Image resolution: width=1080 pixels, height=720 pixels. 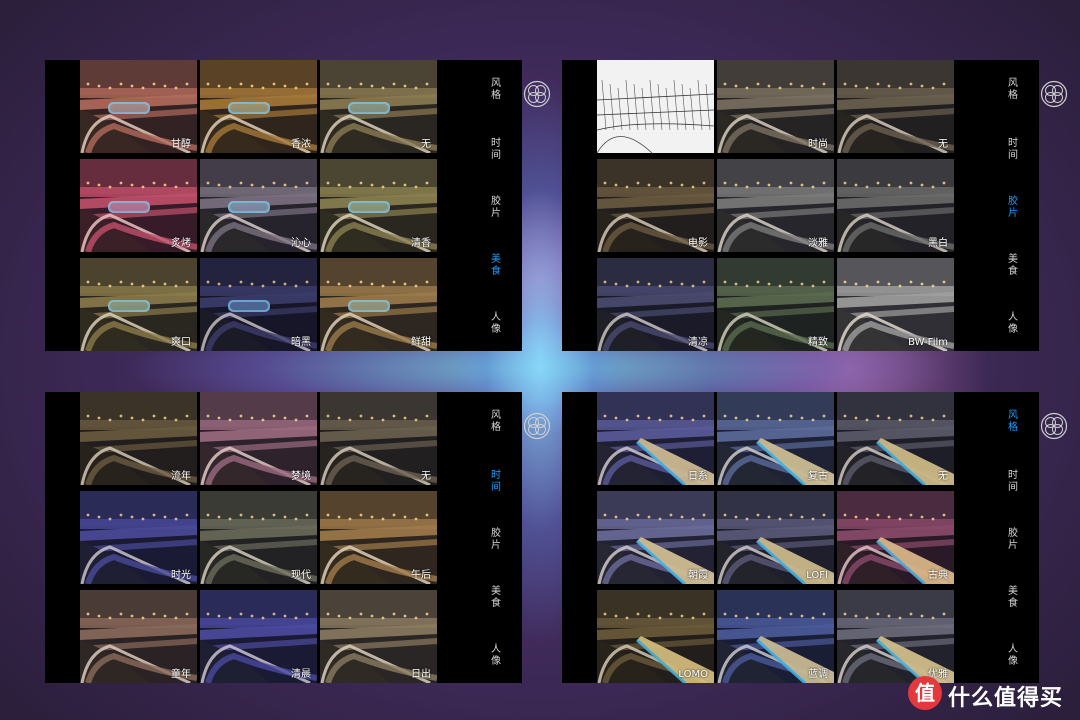 I want to click on filter-thumbnail: 时尚, so click(x=775, y=106).